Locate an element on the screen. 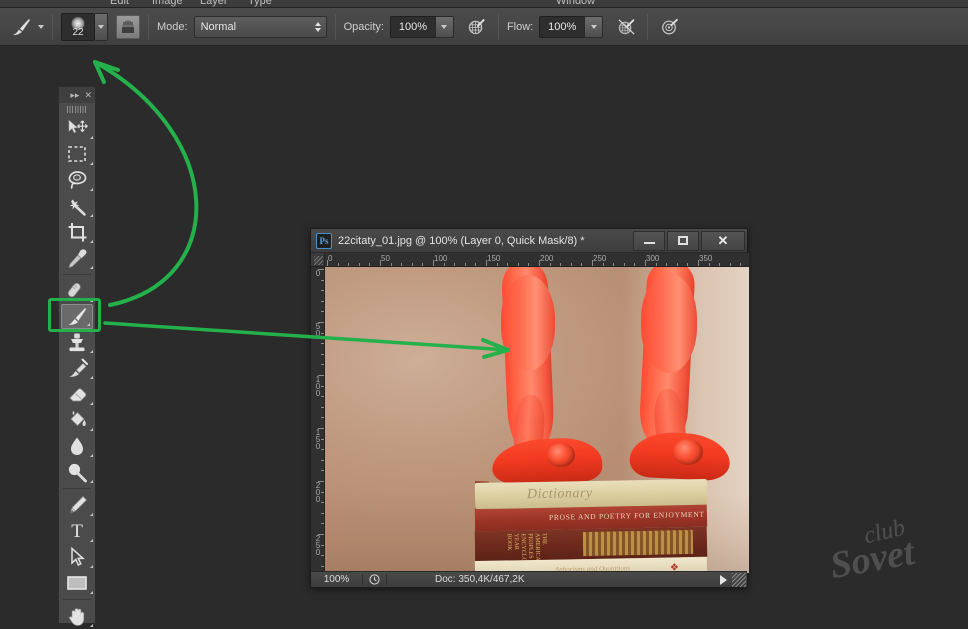 The image size is (968, 629). sidebar-item-rectangle-tool is located at coordinates (77, 583).